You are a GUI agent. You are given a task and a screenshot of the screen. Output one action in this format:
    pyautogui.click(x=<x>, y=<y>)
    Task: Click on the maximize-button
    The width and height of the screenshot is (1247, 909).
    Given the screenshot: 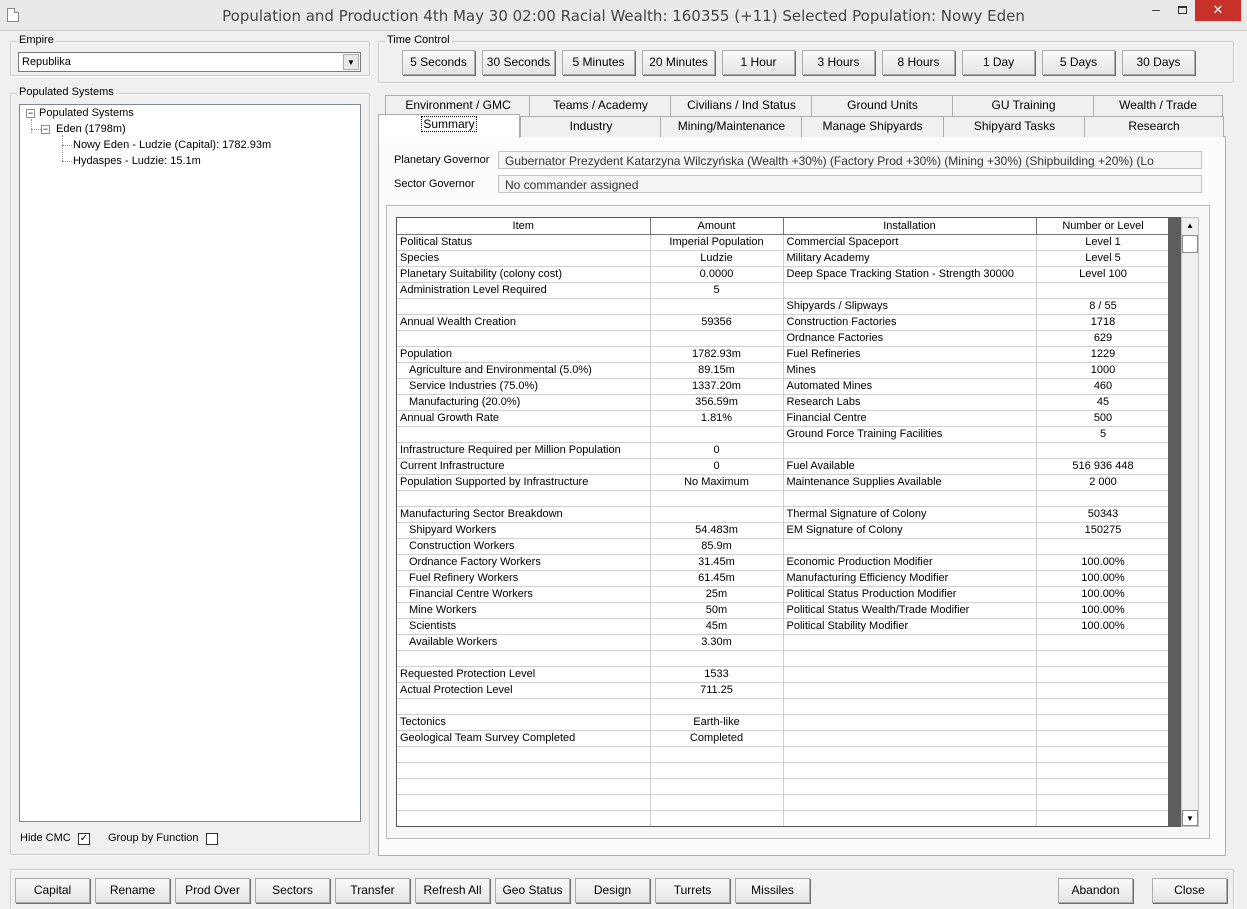 What is the action you would take?
    pyautogui.click(x=1182, y=10)
    